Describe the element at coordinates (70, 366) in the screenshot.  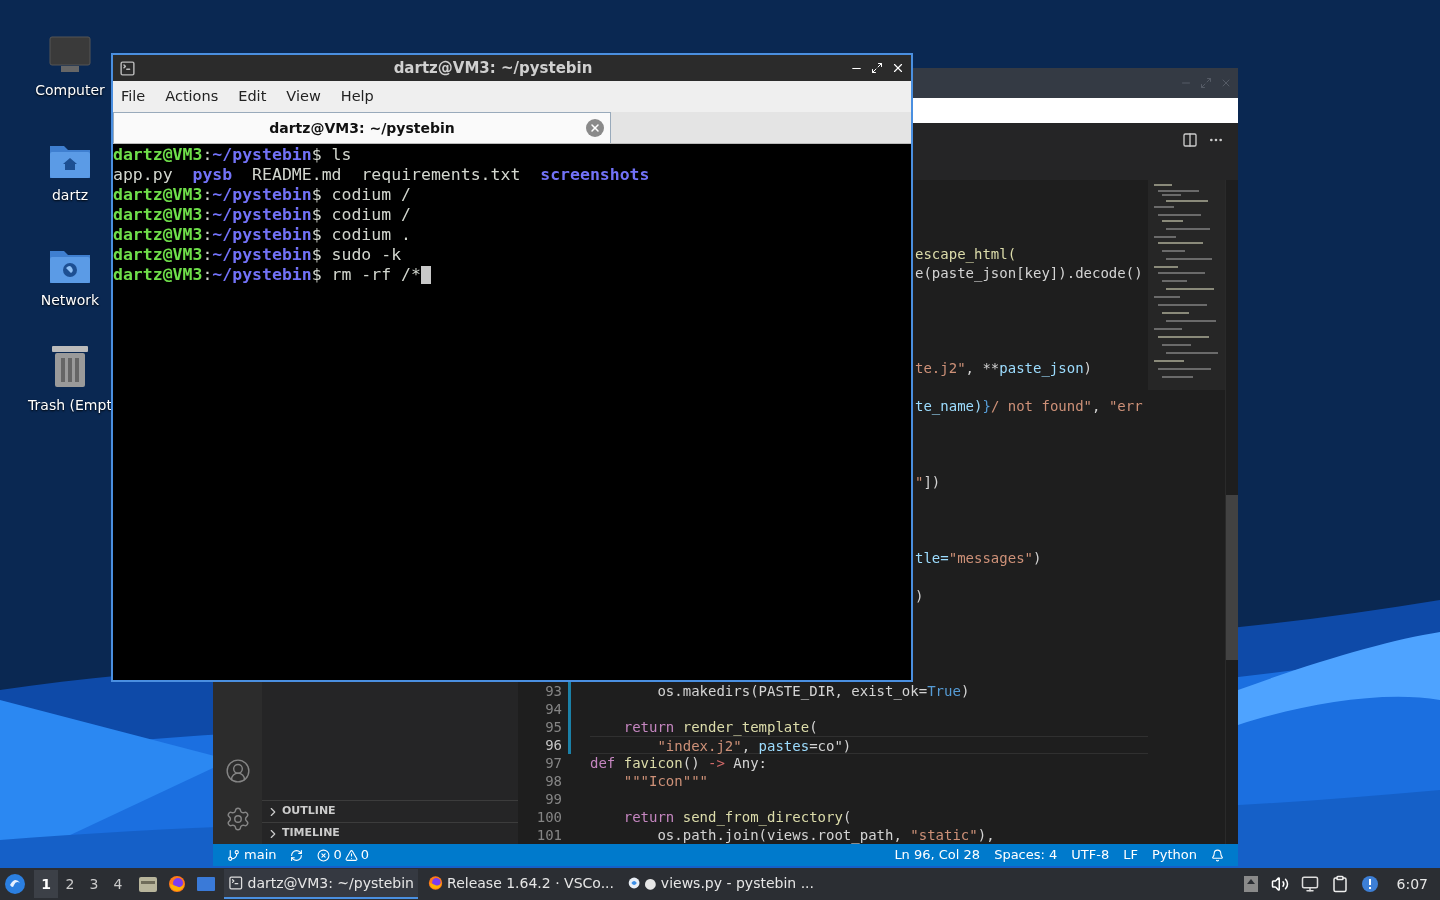
I see `trash-icon` at that location.